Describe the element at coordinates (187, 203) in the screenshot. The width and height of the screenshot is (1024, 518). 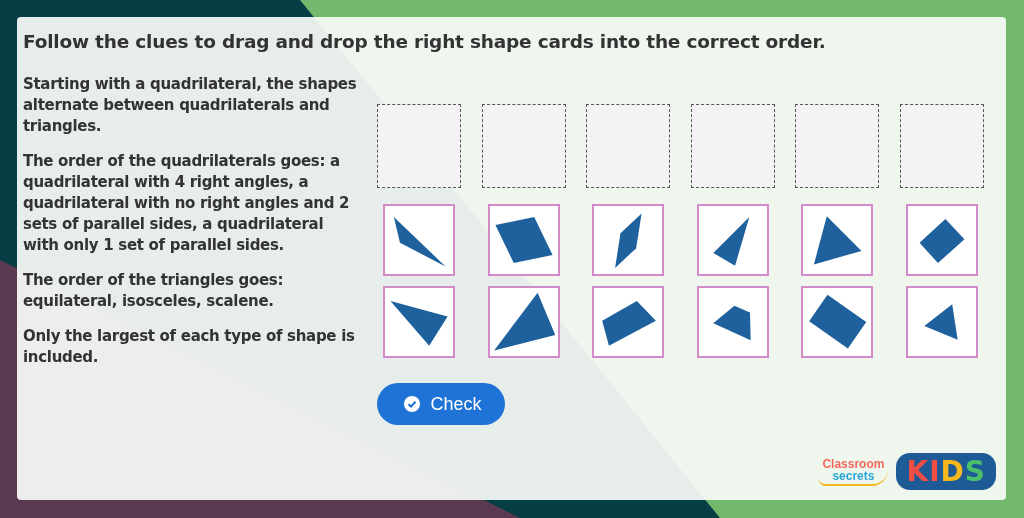
I see `clue-text: The order of the quadrilaterals goes: a quadrilateral with 4 right angles, a quadrilateral with no right angles and 2 sets of parallel sides, a quadrilateral with only 1 set of parallel sides.` at that location.